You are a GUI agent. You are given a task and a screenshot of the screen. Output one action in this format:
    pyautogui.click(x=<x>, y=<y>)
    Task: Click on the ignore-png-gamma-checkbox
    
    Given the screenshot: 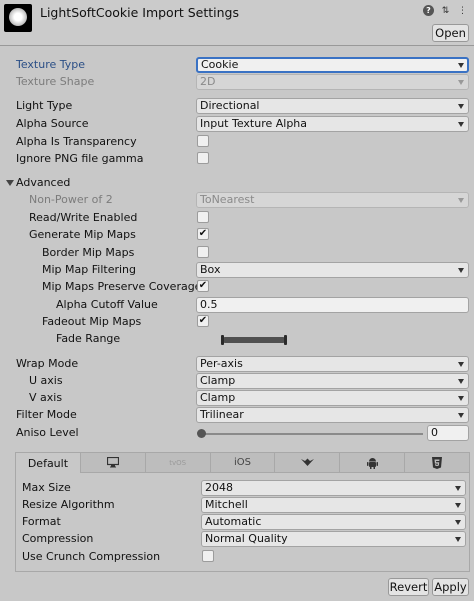 What is the action you would take?
    pyautogui.click(x=203, y=158)
    